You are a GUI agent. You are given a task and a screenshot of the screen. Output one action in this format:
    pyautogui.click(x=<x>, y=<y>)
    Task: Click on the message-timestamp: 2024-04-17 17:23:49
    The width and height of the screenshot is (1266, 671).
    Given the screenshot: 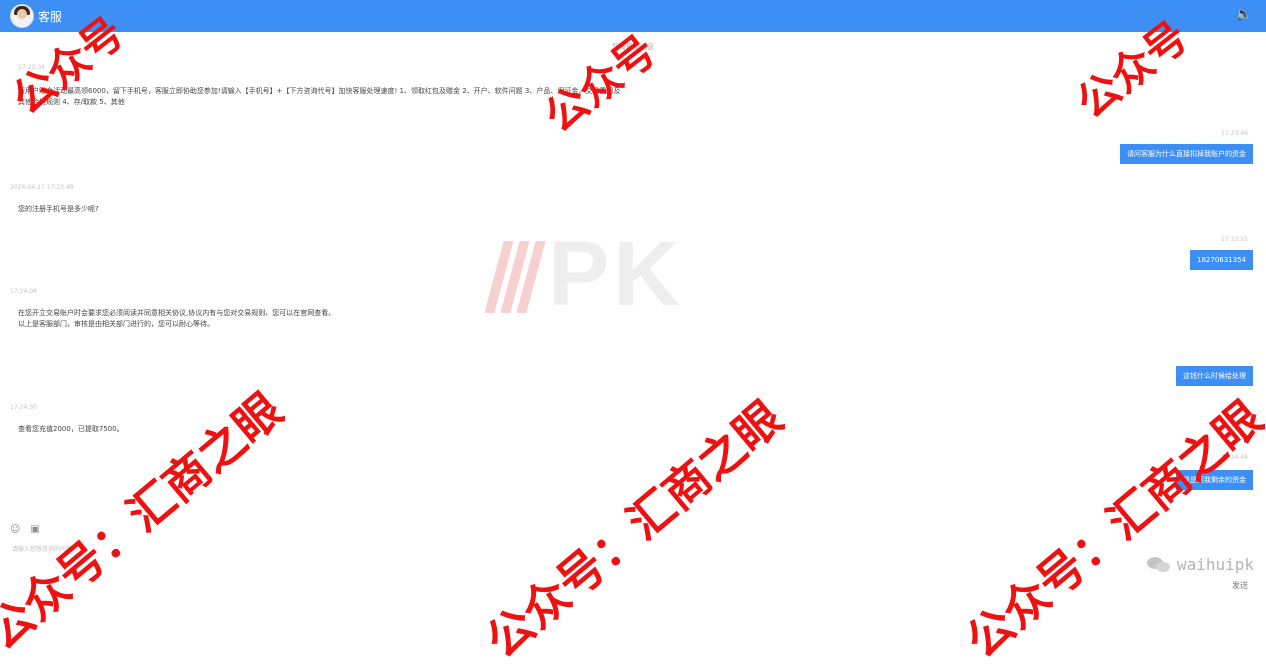 What is the action you would take?
    pyautogui.click(x=42, y=187)
    